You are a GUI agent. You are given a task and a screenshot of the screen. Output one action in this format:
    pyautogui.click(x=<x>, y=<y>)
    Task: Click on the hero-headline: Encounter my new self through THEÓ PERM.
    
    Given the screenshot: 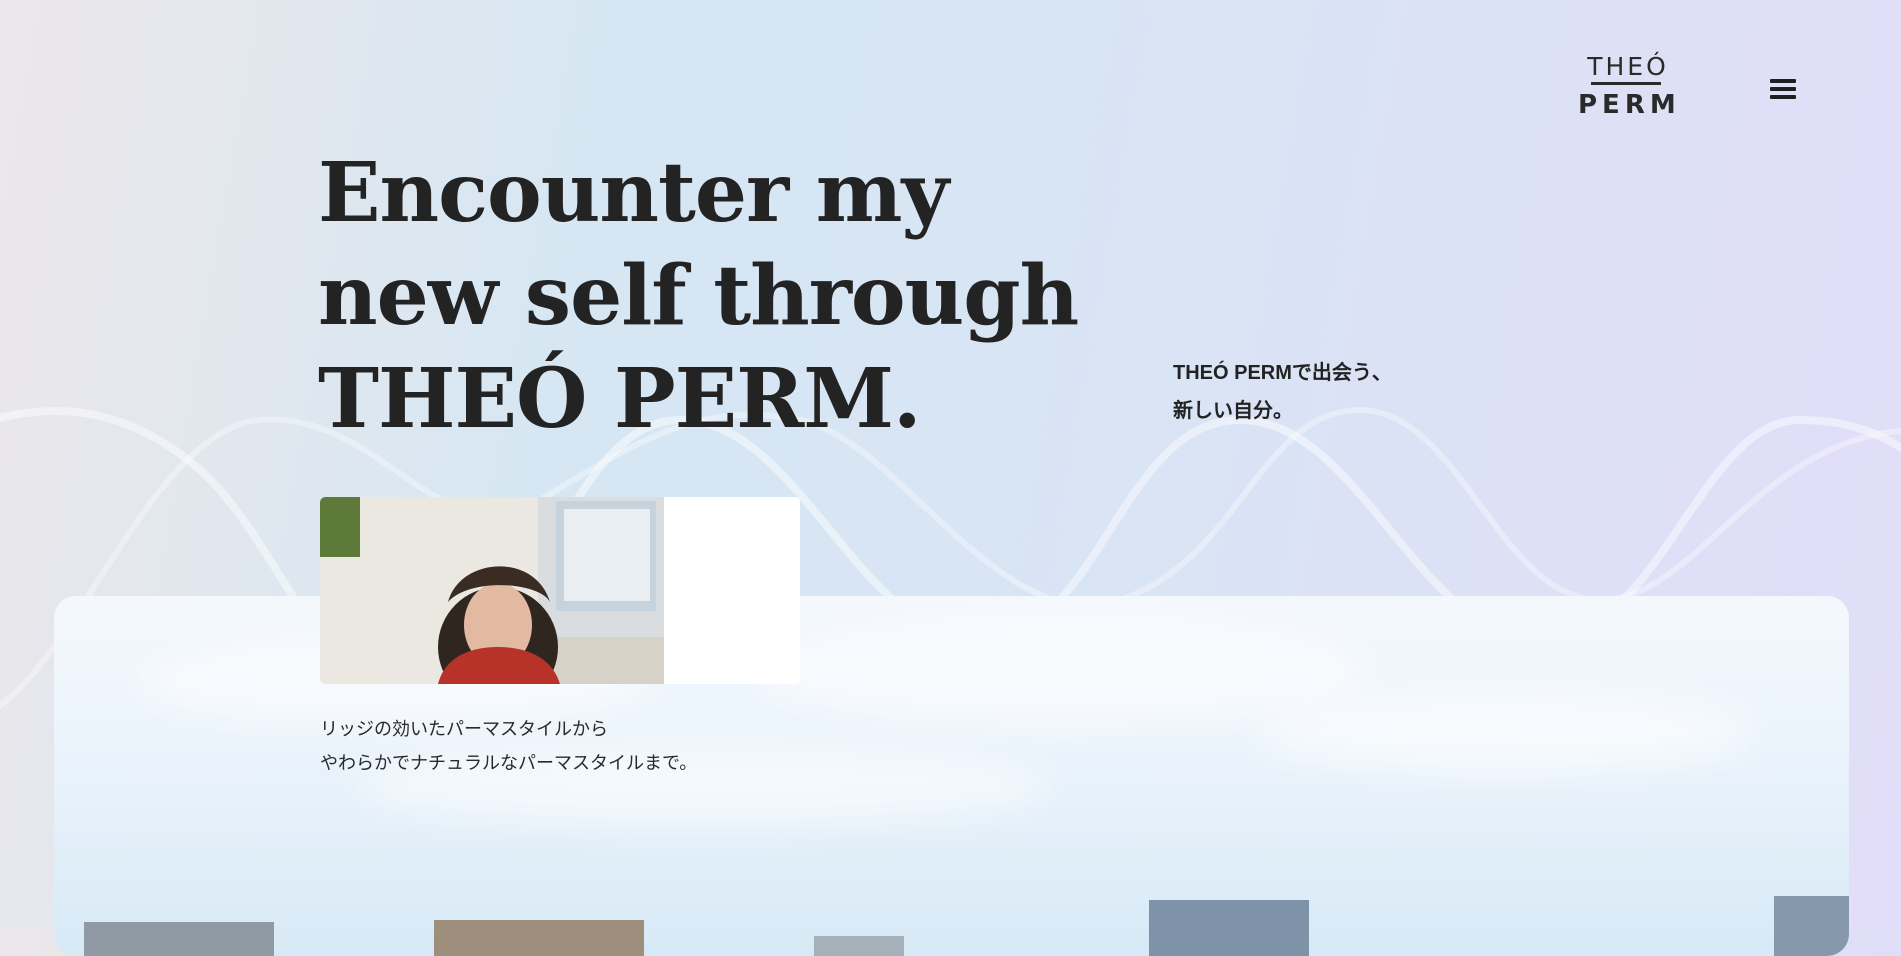 What is the action you would take?
    pyautogui.click(x=698, y=296)
    